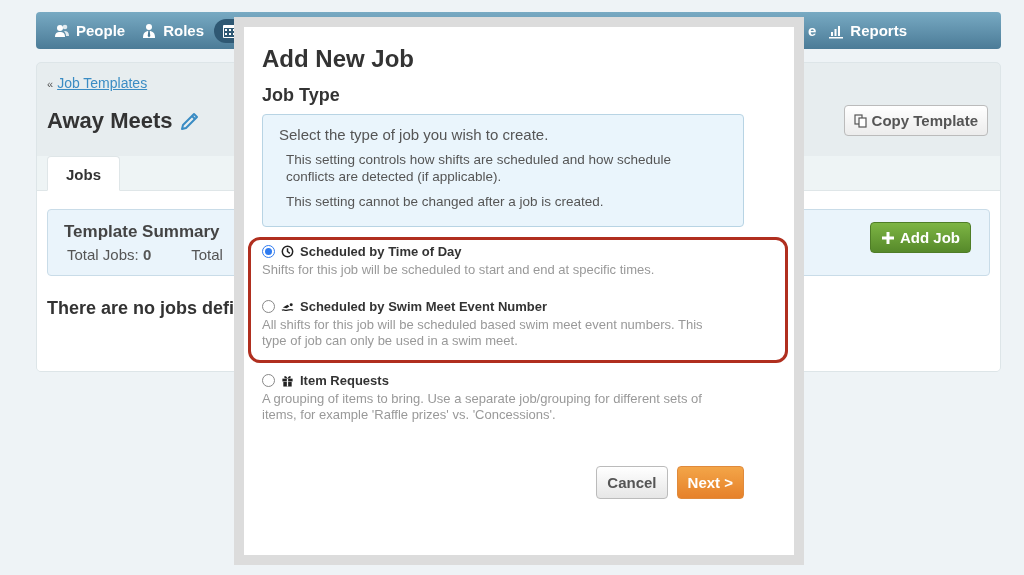 The height and width of the screenshot is (575, 1024). I want to click on modal-title: Add New Job, so click(338, 59).